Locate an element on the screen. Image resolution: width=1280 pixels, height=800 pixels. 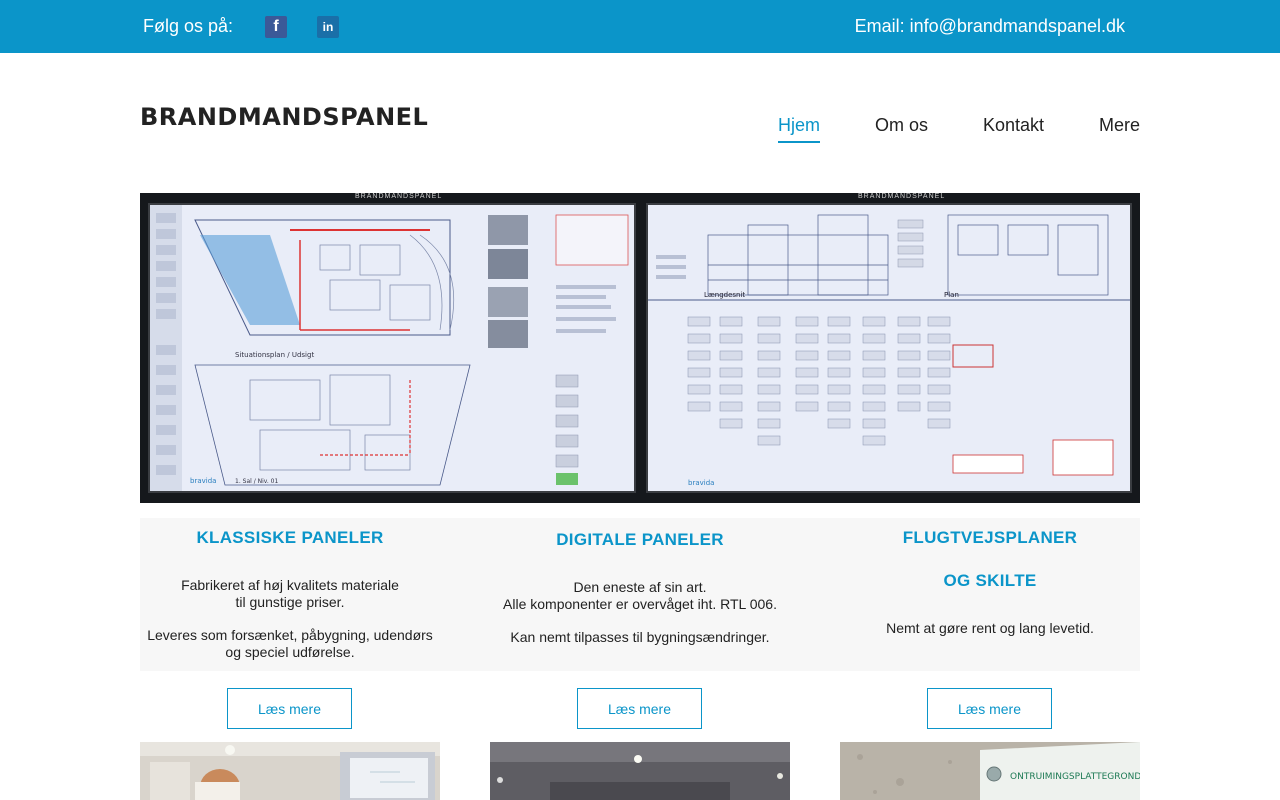
nav-item-mere: Mere is located at coordinates (1119, 125).